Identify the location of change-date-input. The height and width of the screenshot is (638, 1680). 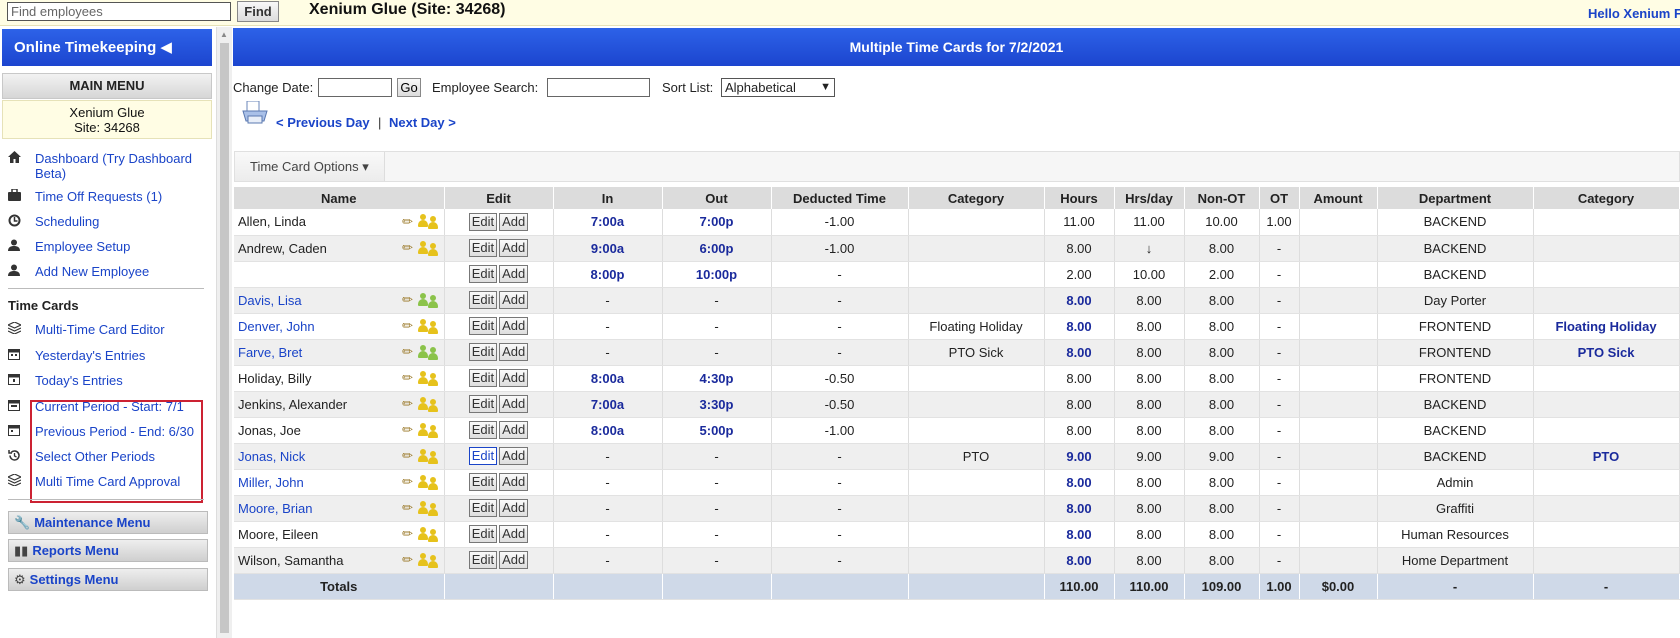
(355, 87).